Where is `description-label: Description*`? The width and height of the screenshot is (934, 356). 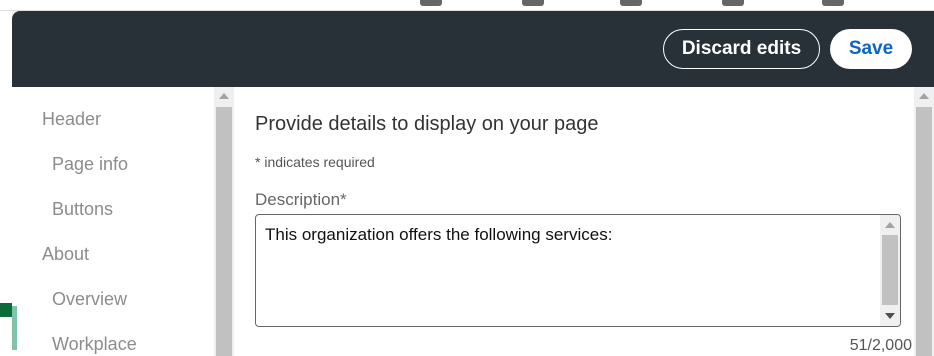 description-label: Description* is located at coordinates (301, 199).